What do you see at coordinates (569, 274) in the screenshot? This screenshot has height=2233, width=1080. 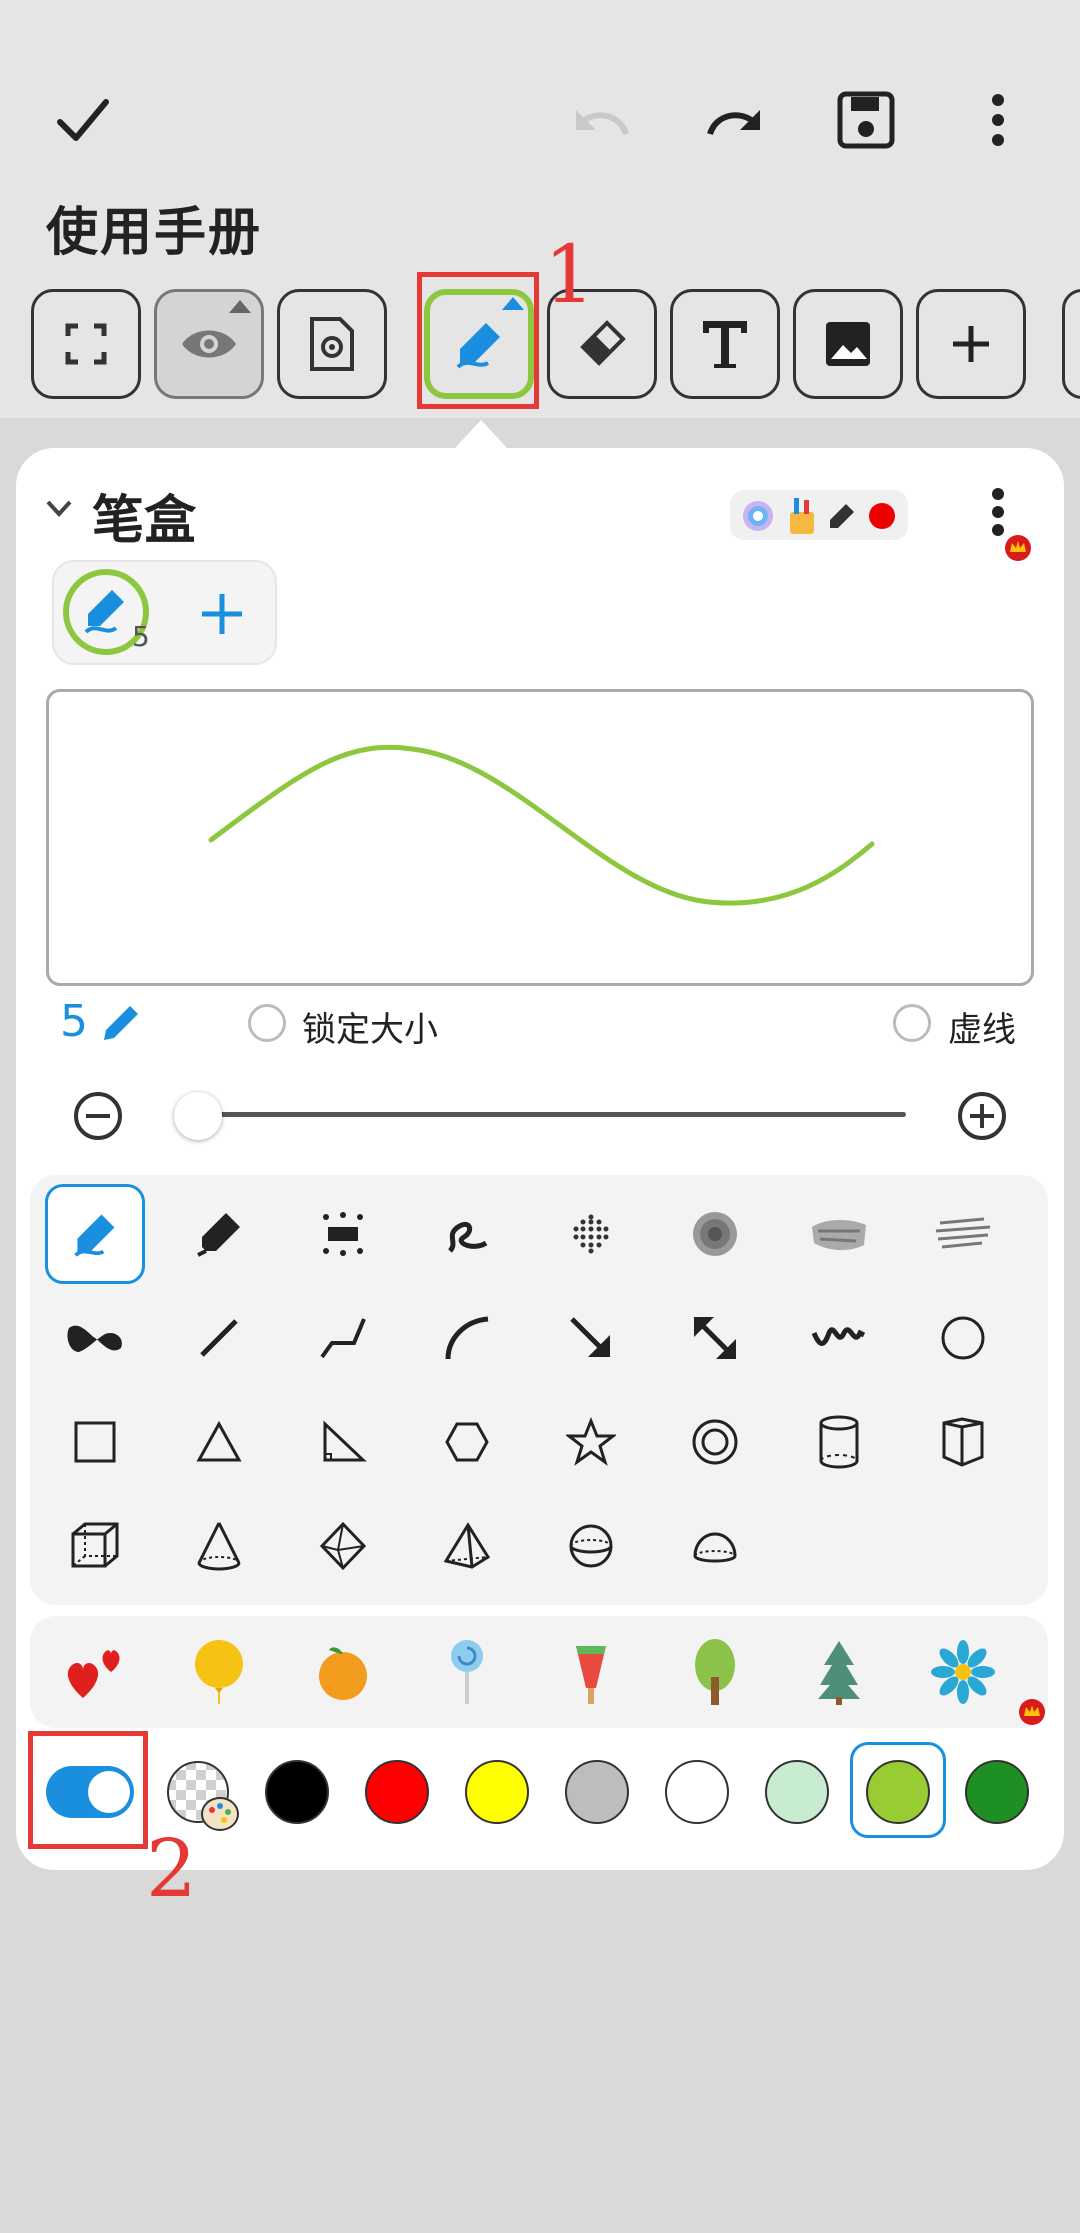 I see `annotation-marker-1: 1` at bounding box center [569, 274].